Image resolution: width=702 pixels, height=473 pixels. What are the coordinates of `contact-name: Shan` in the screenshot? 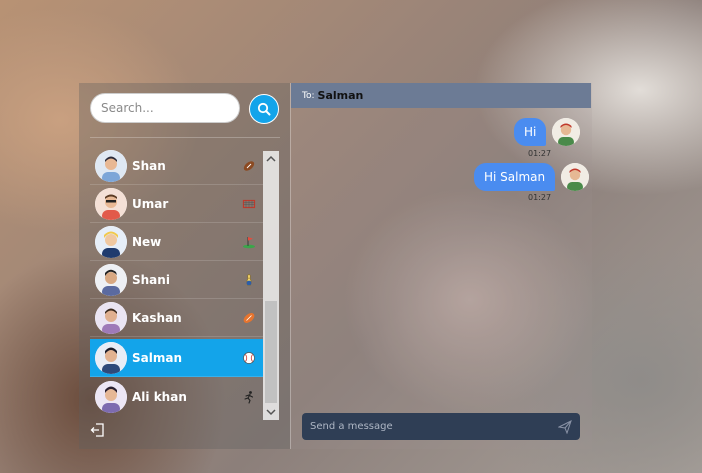 It's located at (149, 165).